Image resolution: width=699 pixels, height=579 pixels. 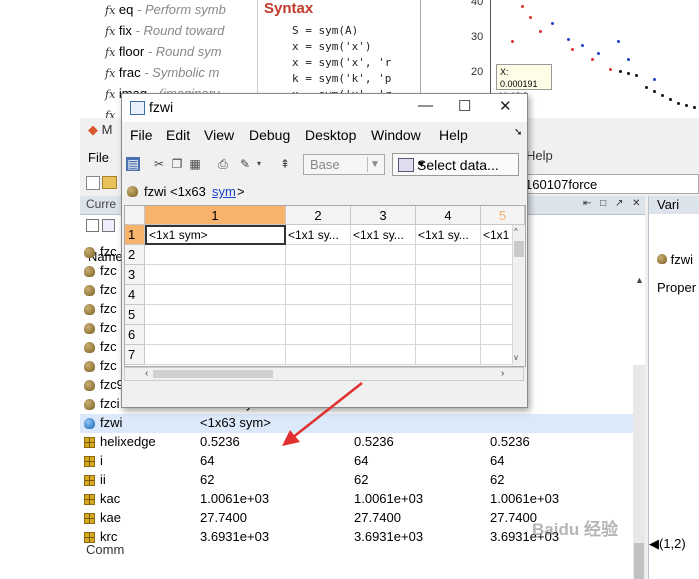 What do you see at coordinates (269, 135) in the screenshot?
I see `menu-debug: Debug` at bounding box center [269, 135].